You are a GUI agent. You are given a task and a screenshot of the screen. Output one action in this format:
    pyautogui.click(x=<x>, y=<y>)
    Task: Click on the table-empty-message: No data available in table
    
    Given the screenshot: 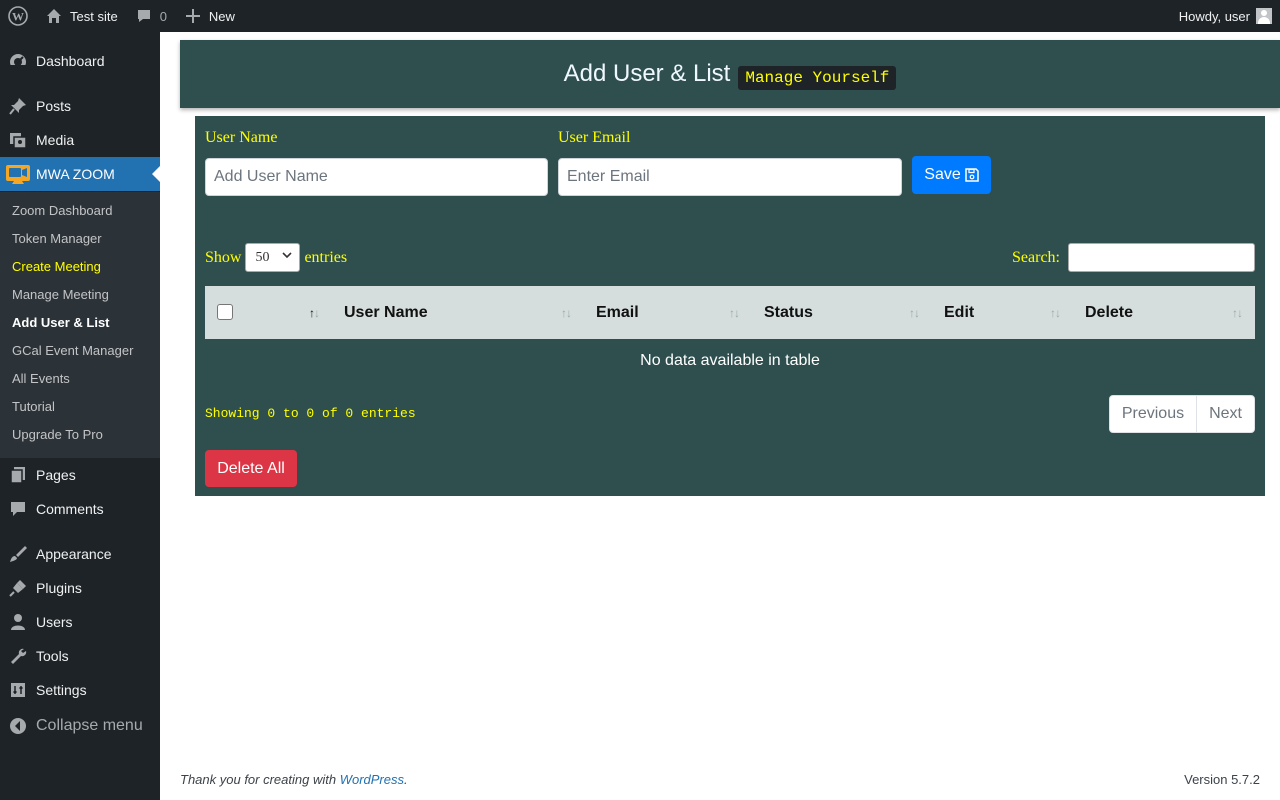 What is the action you would take?
    pyautogui.click(x=730, y=360)
    